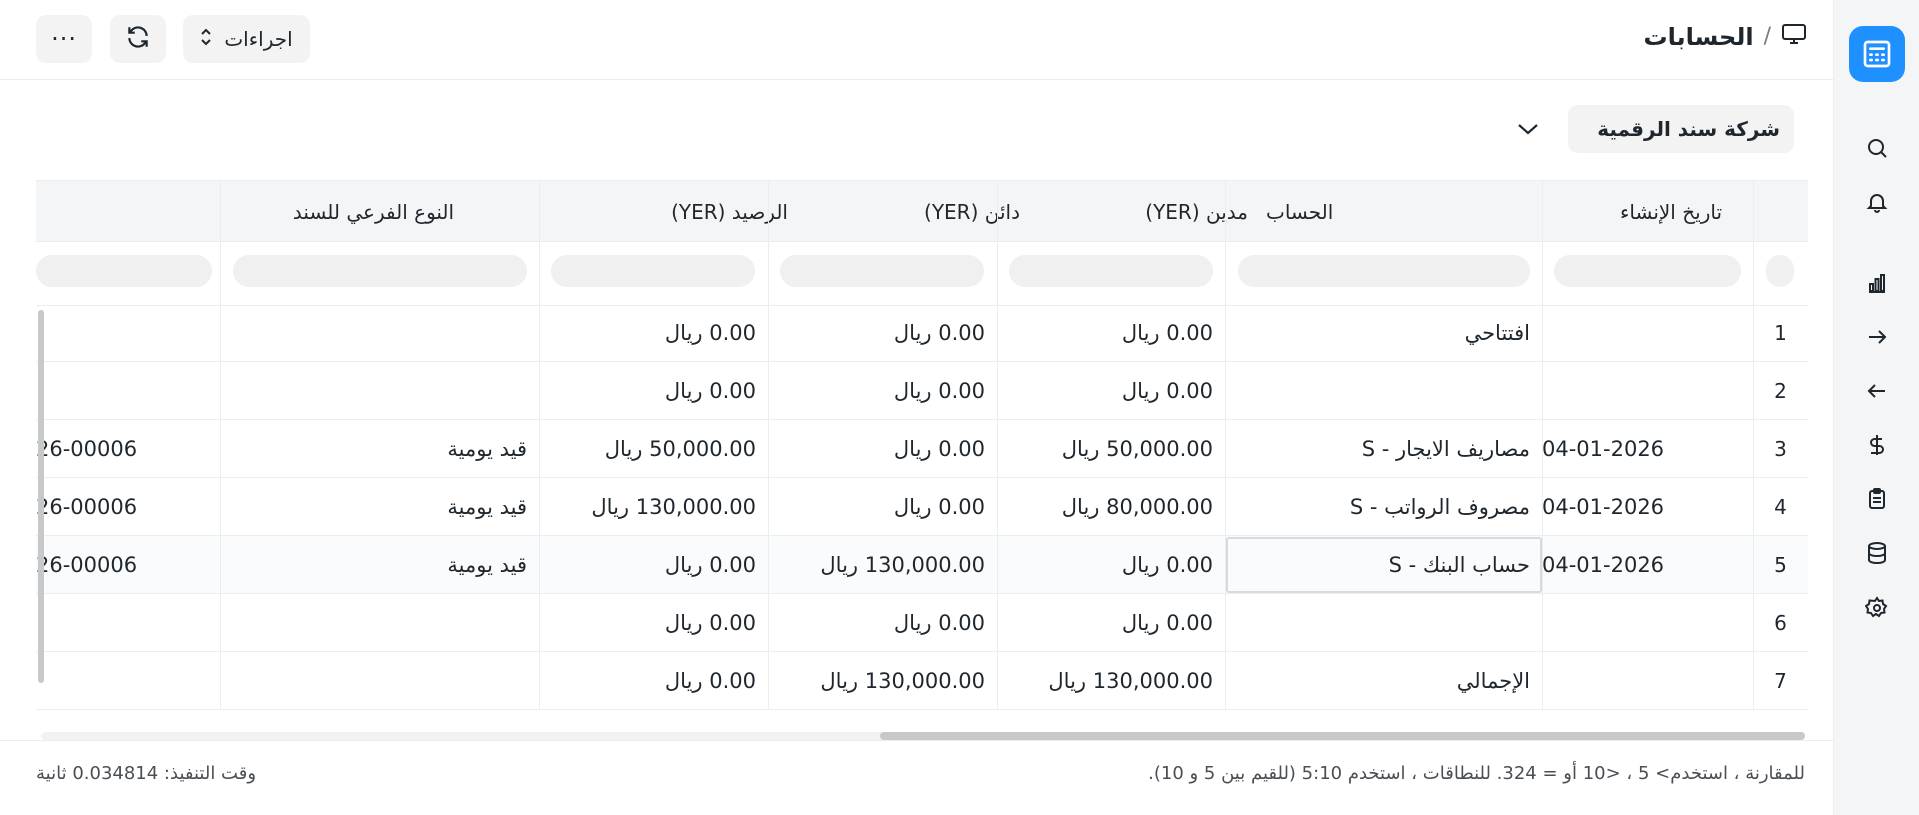  Describe the element at coordinates (1383, 449) in the screenshot. I see `cell-account: مصاريف الايجار - S` at that location.